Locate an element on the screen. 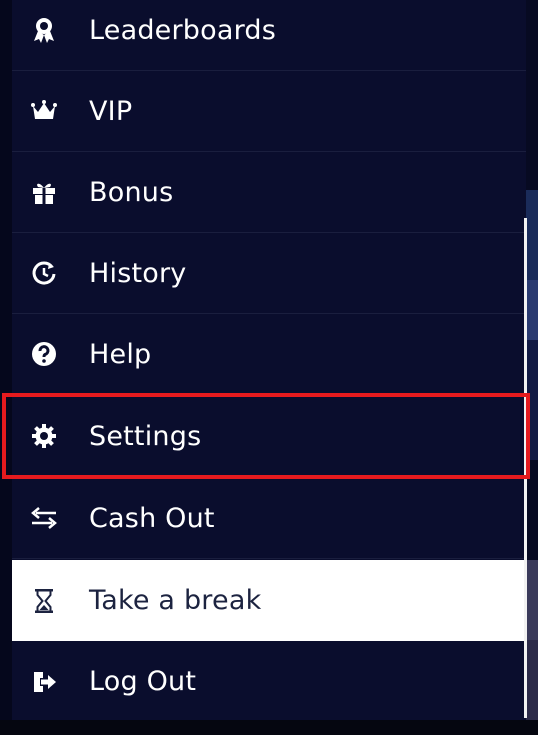  menu-item-log-out: Log Out is located at coordinates (269, 681).